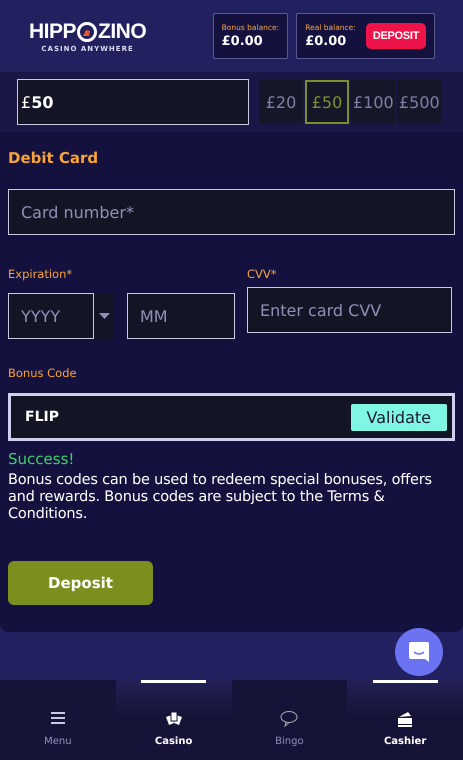 This screenshot has width=463, height=760. I want to click on chat-button, so click(419, 652).